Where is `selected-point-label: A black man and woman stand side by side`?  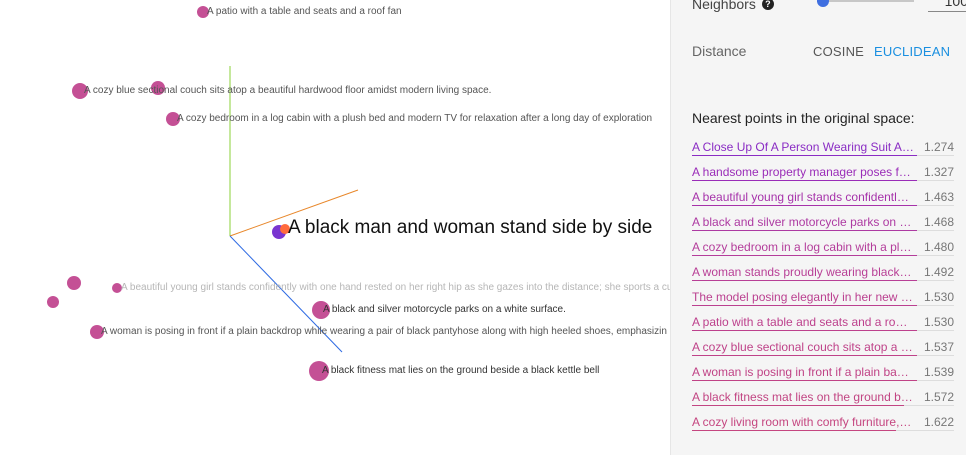 selected-point-label: A black man and woman stand side by side is located at coordinates (470, 227).